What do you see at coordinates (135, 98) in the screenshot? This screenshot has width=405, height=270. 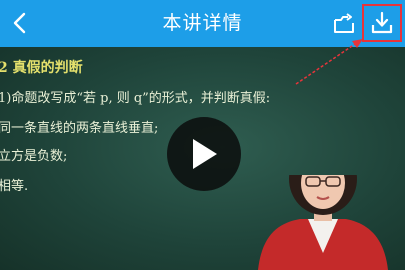 I see `board-line: 1)命题改写成“若 p, 则 q”的形式，并判断真假:` at bounding box center [135, 98].